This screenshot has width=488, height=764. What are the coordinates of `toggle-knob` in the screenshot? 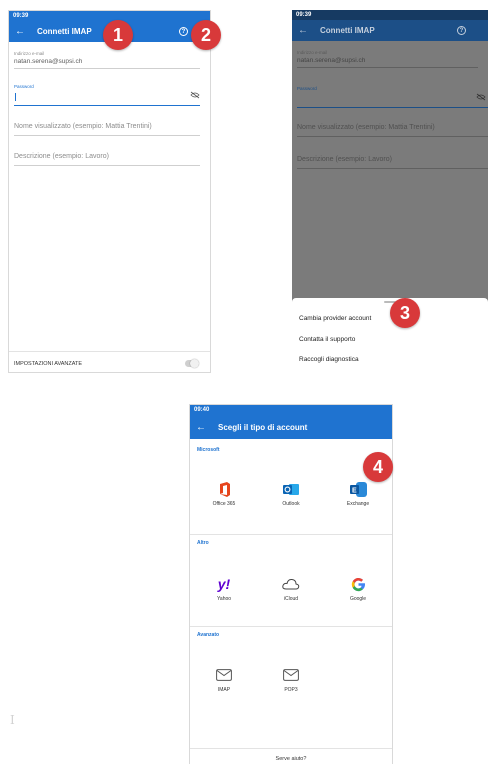 It's located at (194, 363).